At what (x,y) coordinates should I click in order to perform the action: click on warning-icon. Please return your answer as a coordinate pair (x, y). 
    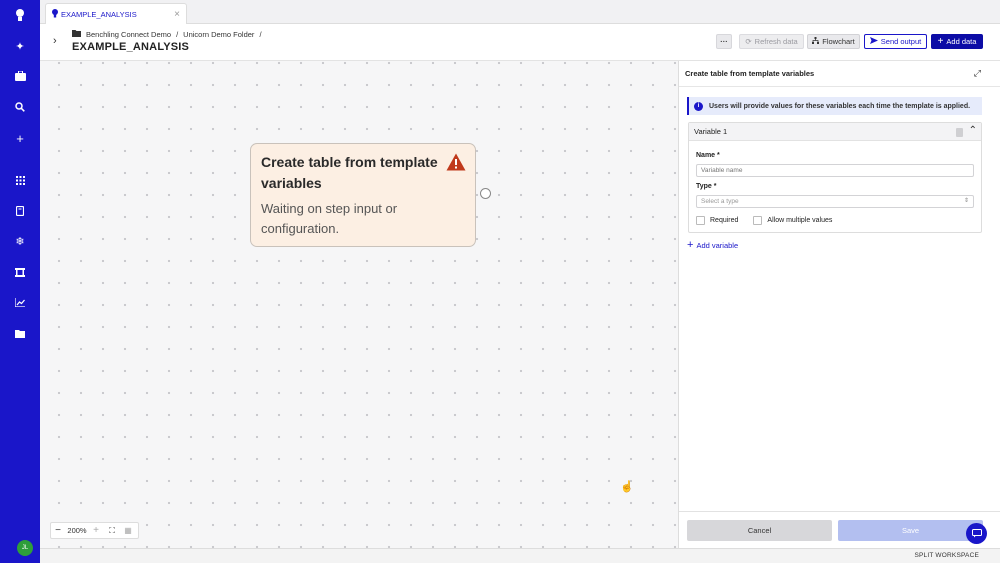
    Looking at the image, I should click on (456, 162).